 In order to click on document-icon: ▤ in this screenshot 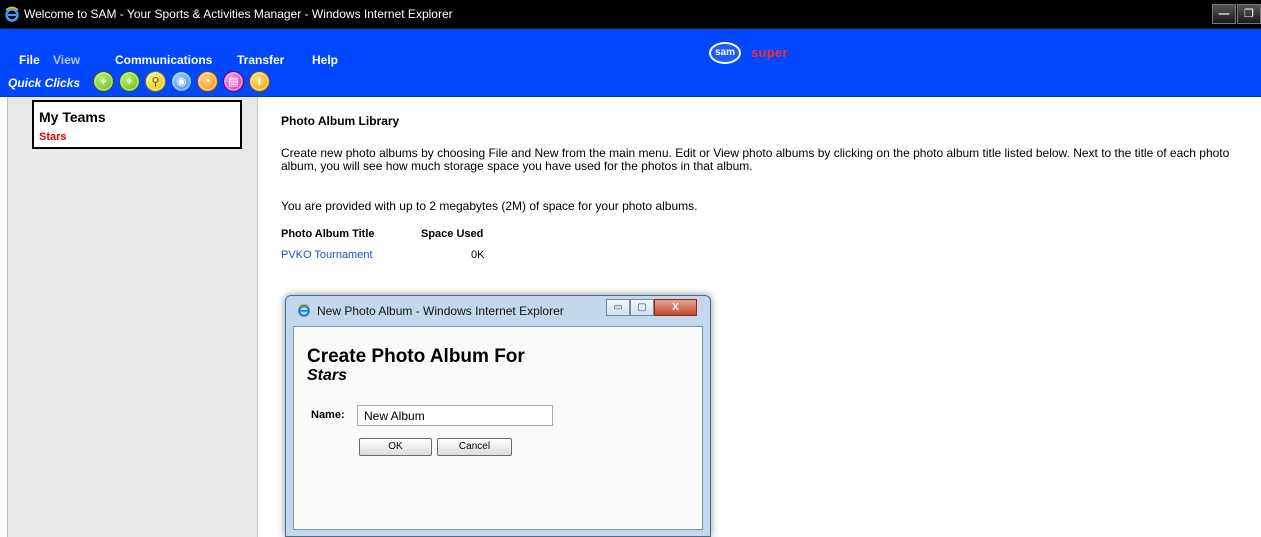, I will do `click(233, 81)`.